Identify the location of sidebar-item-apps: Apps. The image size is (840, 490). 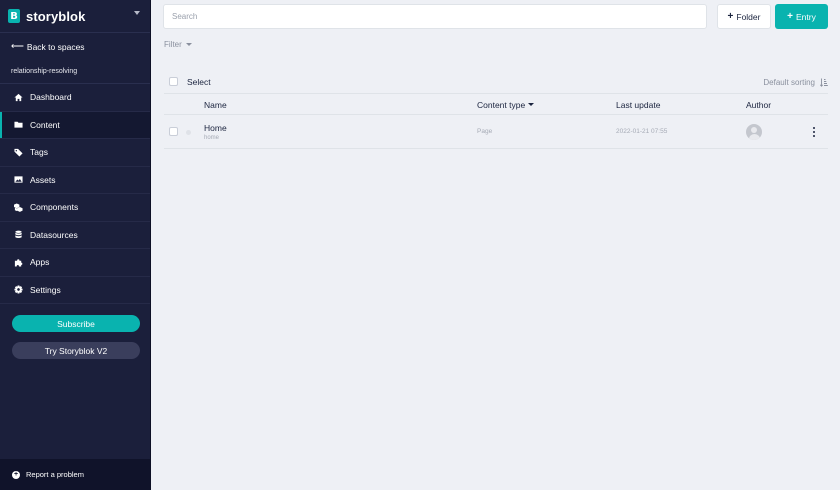
(75, 263).